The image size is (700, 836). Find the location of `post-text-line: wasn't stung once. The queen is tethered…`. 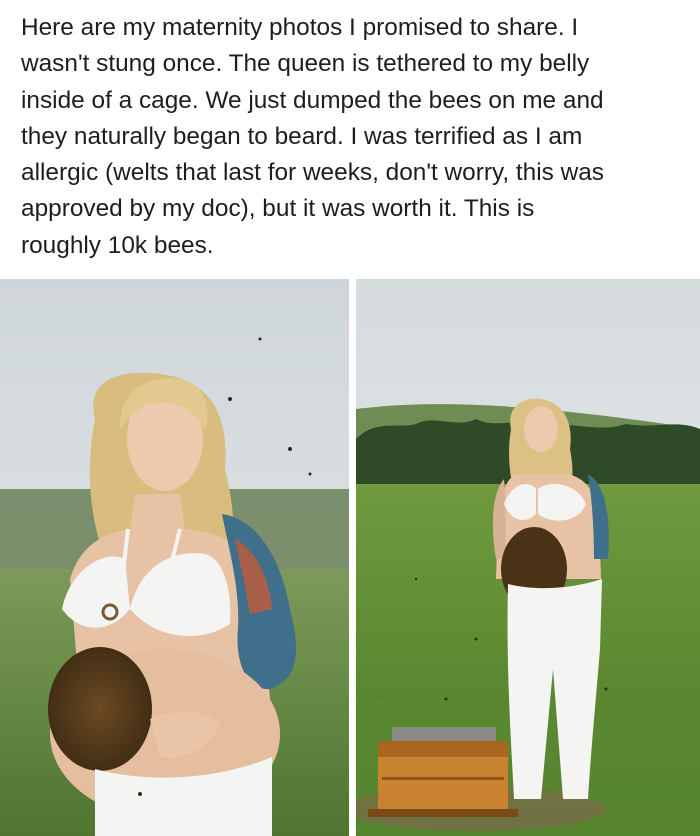

post-text-line: wasn't stung once. The queen is tethered… is located at coordinates (305, 64).